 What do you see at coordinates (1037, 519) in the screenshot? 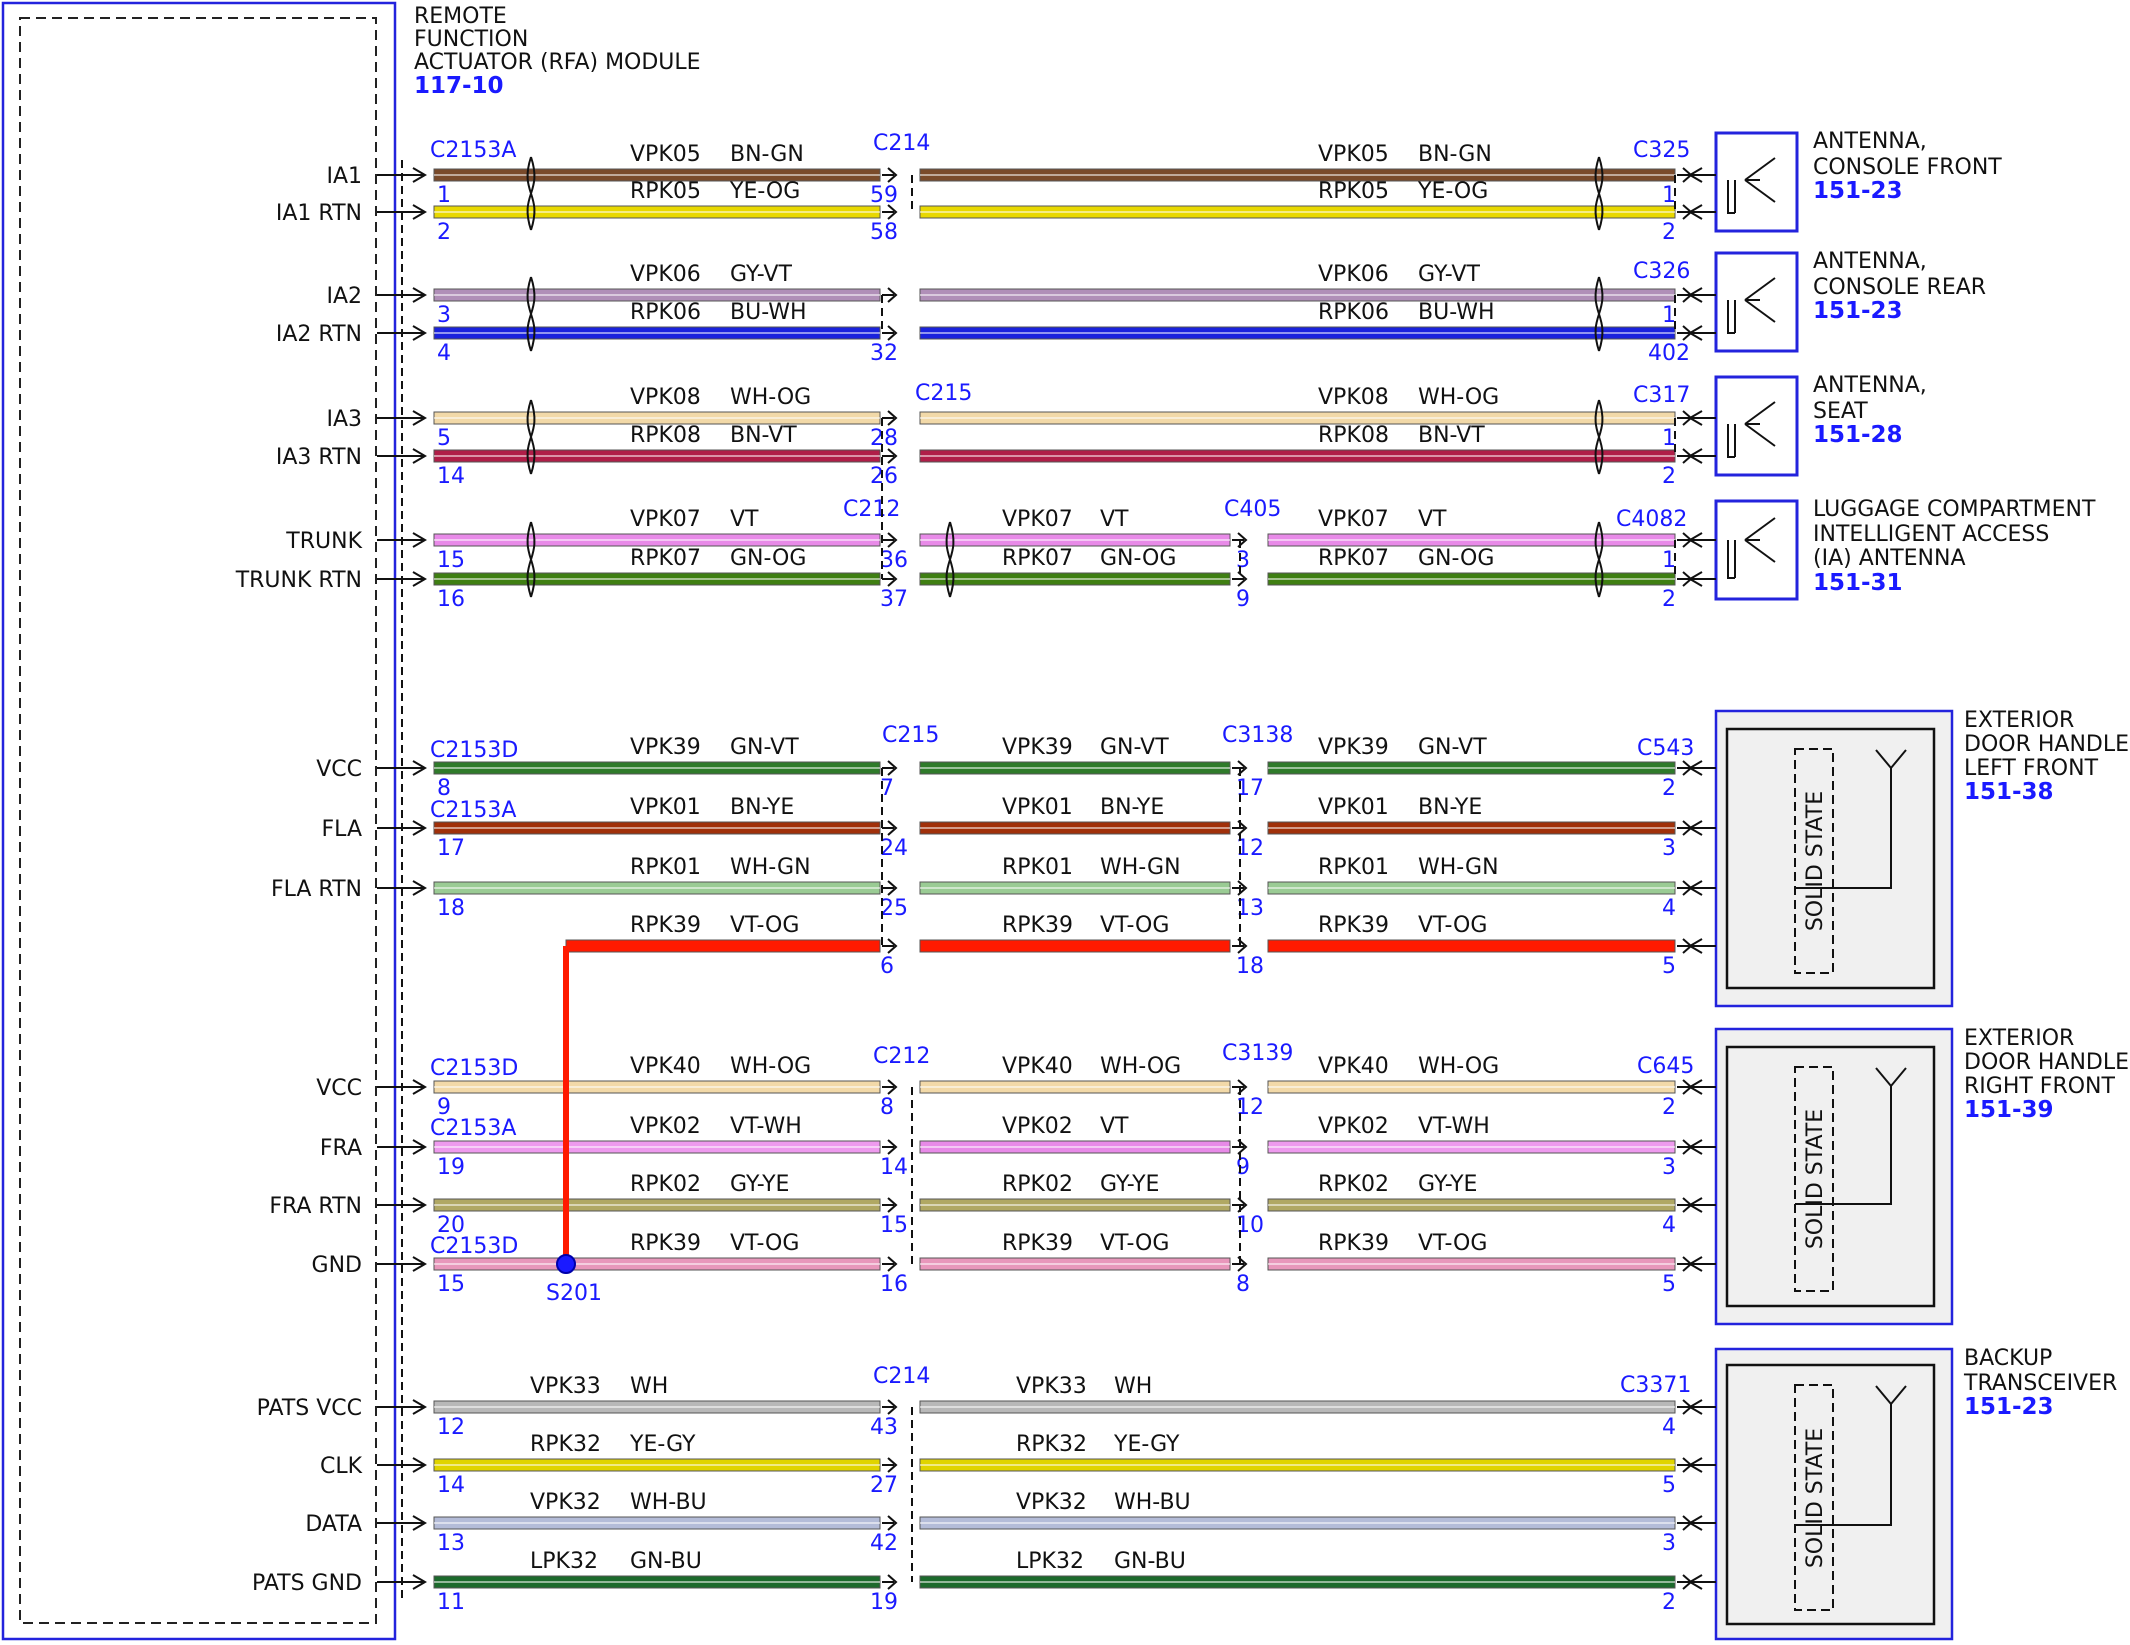
I see `wire-6-circuit-1: VPK07` at bounding box center [1037, 519].